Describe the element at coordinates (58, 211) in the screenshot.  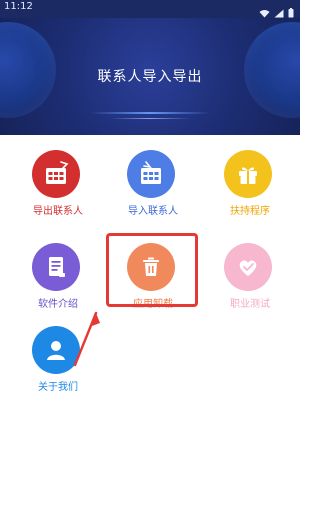
I see `grid-item-label: 导出联系人` at that location.